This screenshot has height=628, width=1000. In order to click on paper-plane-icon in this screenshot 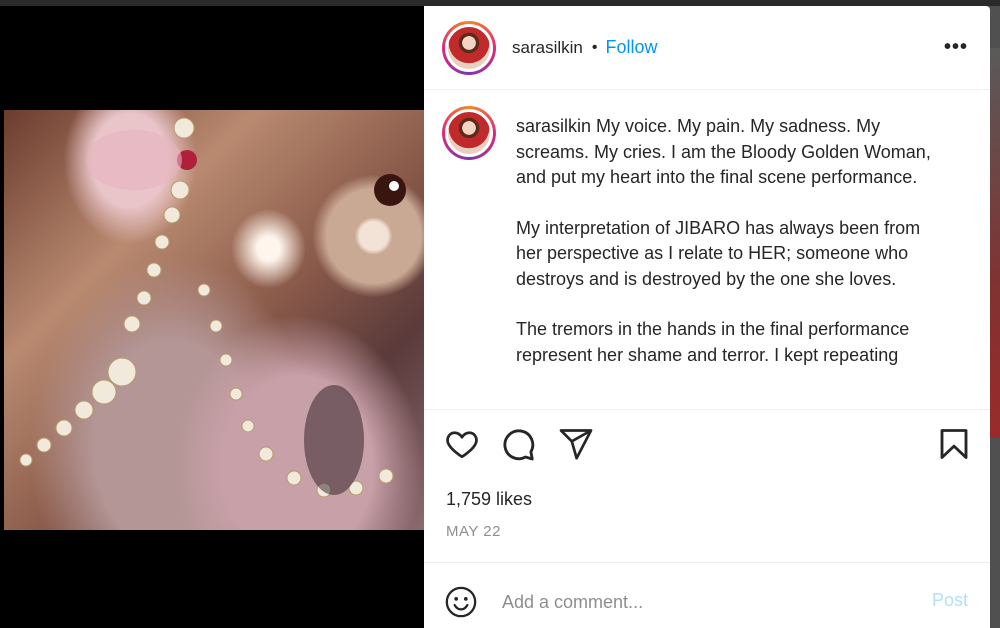, I will do `click(576, 444)`.